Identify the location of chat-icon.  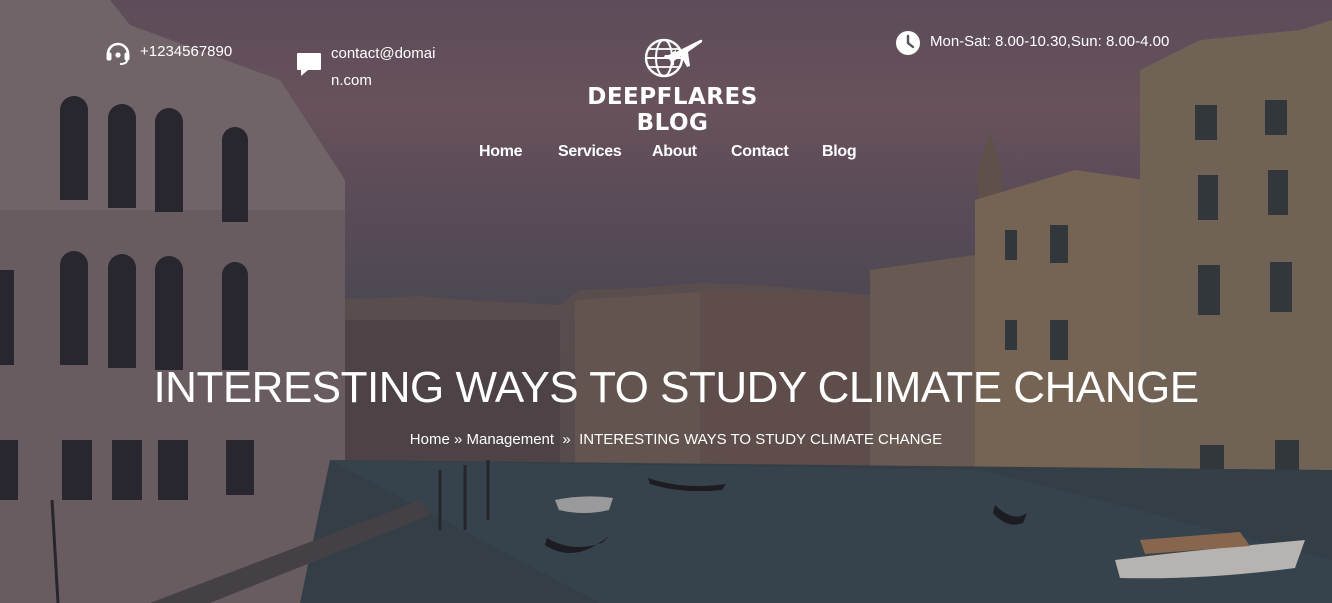
(309, 64).